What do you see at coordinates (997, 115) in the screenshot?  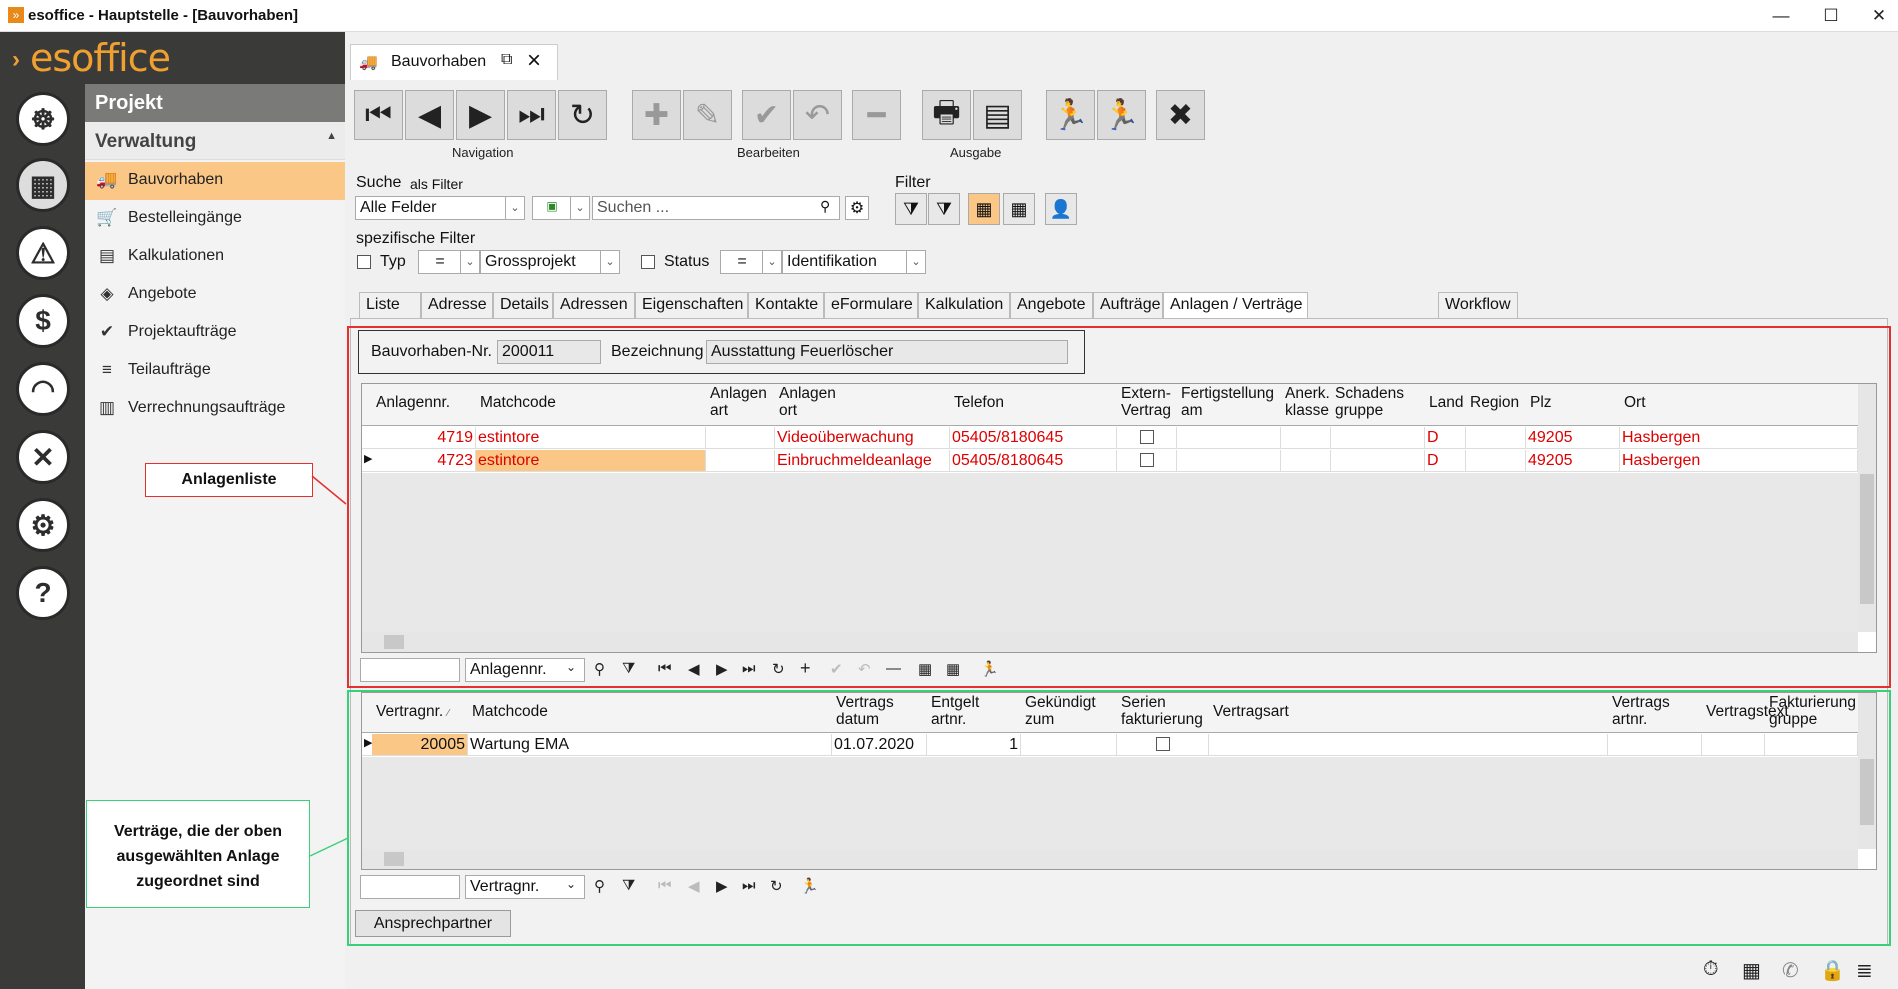 I see `report-button: ▤` at bounding box center [997, 115].